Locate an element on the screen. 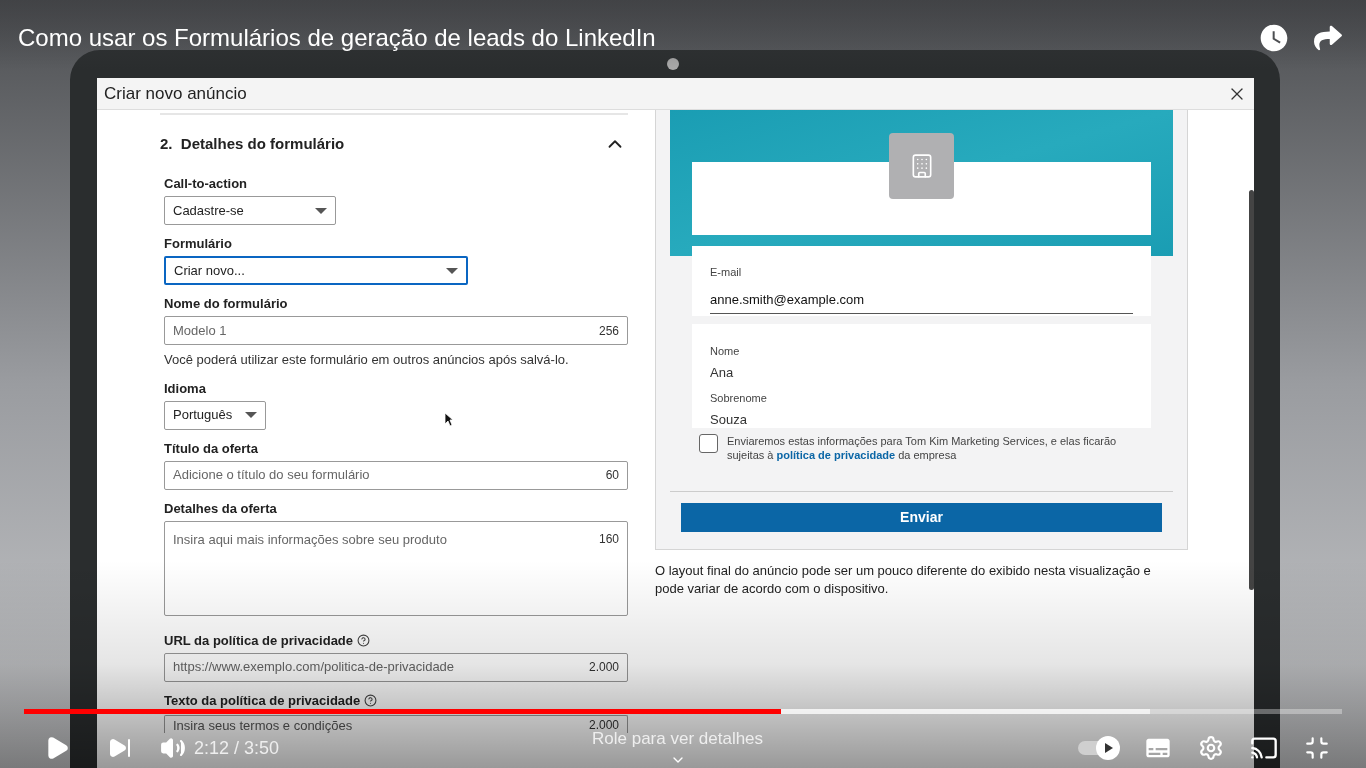 The height and width of the screenshot is (768, 1366). help-text: Você poderá utilizar este formulário em outros anúncios após salvá-lo. is located at coordinates (367, 360).